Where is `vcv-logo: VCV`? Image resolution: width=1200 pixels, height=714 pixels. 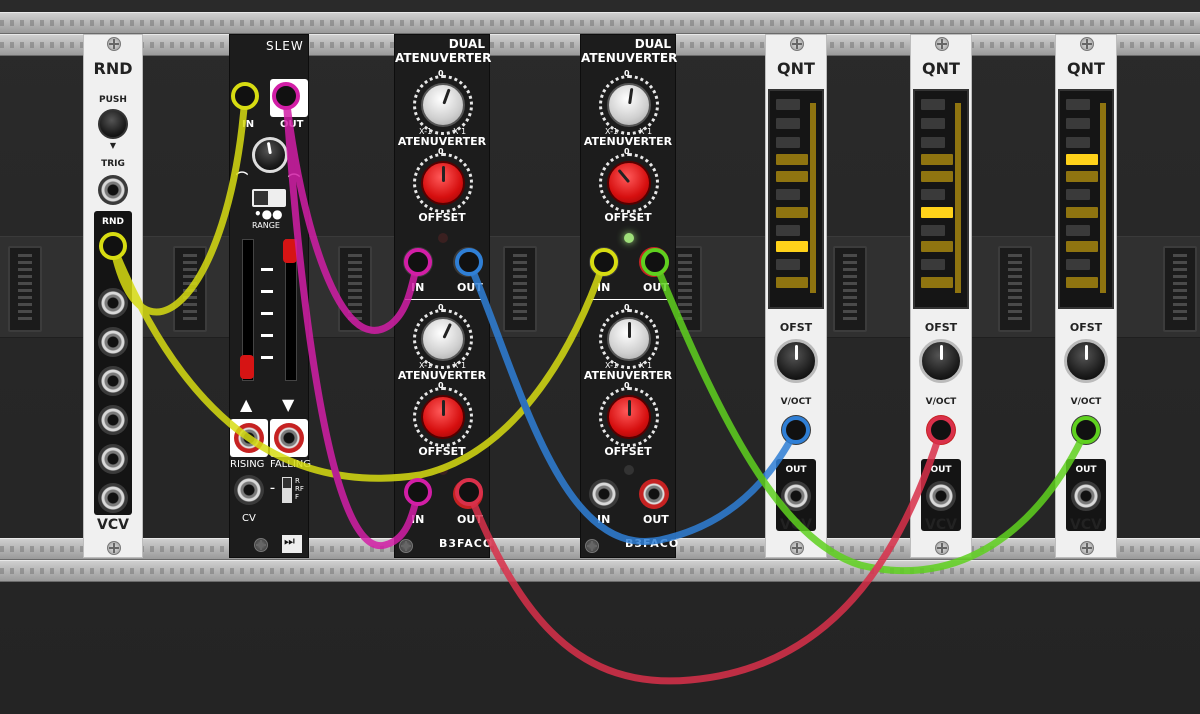 vcv-logo: VCV is located at coordinates (1086, 525).